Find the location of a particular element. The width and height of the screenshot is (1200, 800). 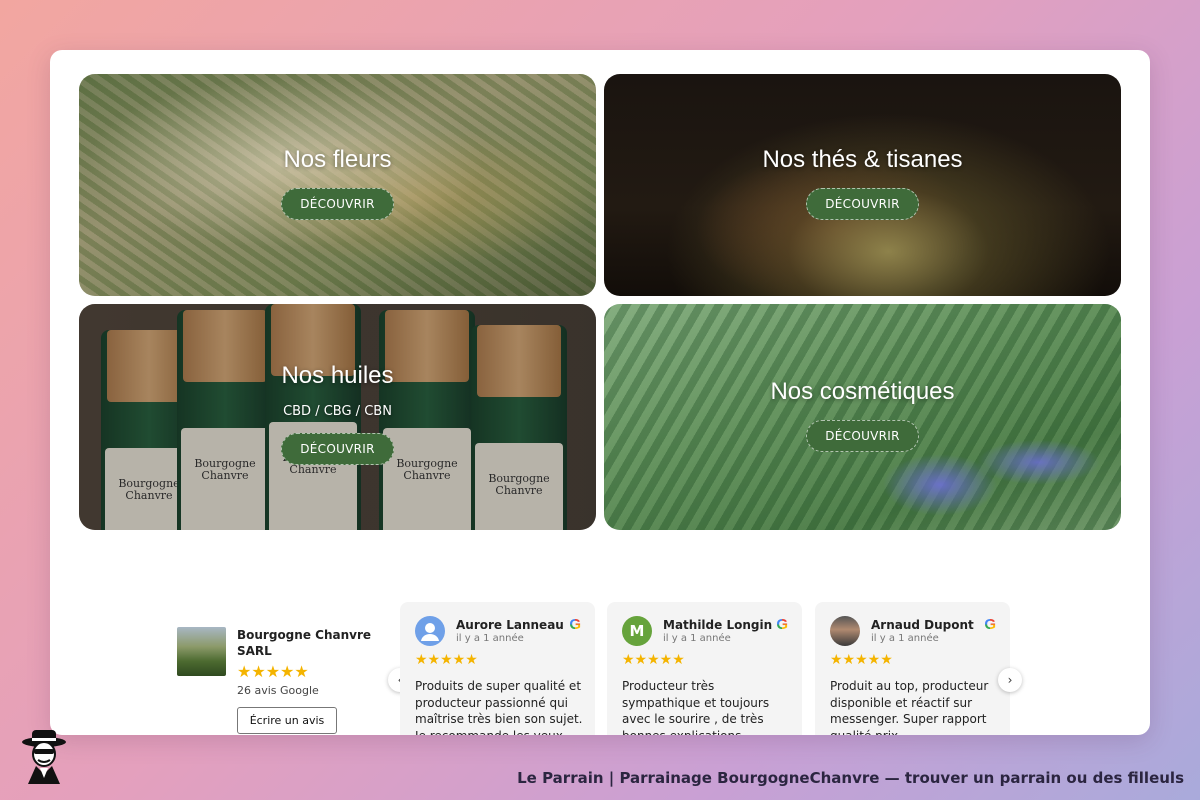

tile-subtitle: CBD / CBG / CBN is located at coordinates (337, 411).